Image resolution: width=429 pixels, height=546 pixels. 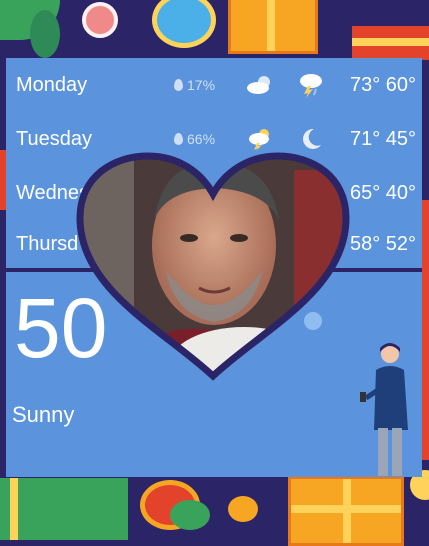 What do you see at coordinates (382, 243) in the screenshot?
I see `temp-range: 58° 52°` at bounding box center [382, 243].